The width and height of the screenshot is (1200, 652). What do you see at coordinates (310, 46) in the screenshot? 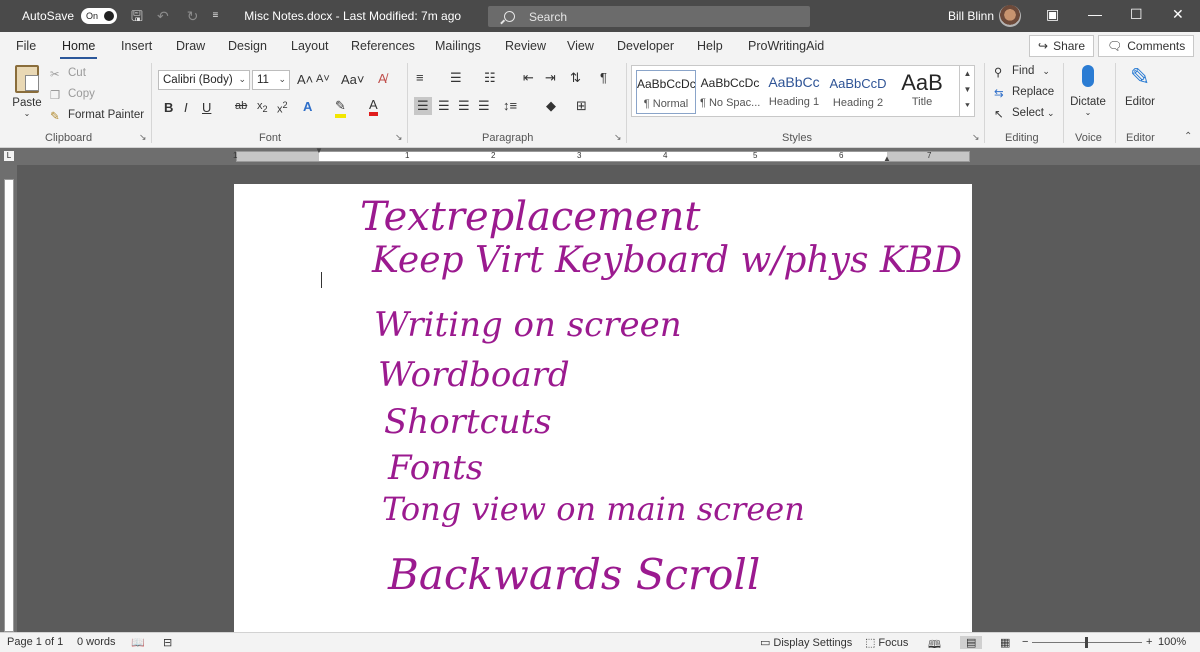
I see `tab-layout: Layout` at bounding box center [310, 46].